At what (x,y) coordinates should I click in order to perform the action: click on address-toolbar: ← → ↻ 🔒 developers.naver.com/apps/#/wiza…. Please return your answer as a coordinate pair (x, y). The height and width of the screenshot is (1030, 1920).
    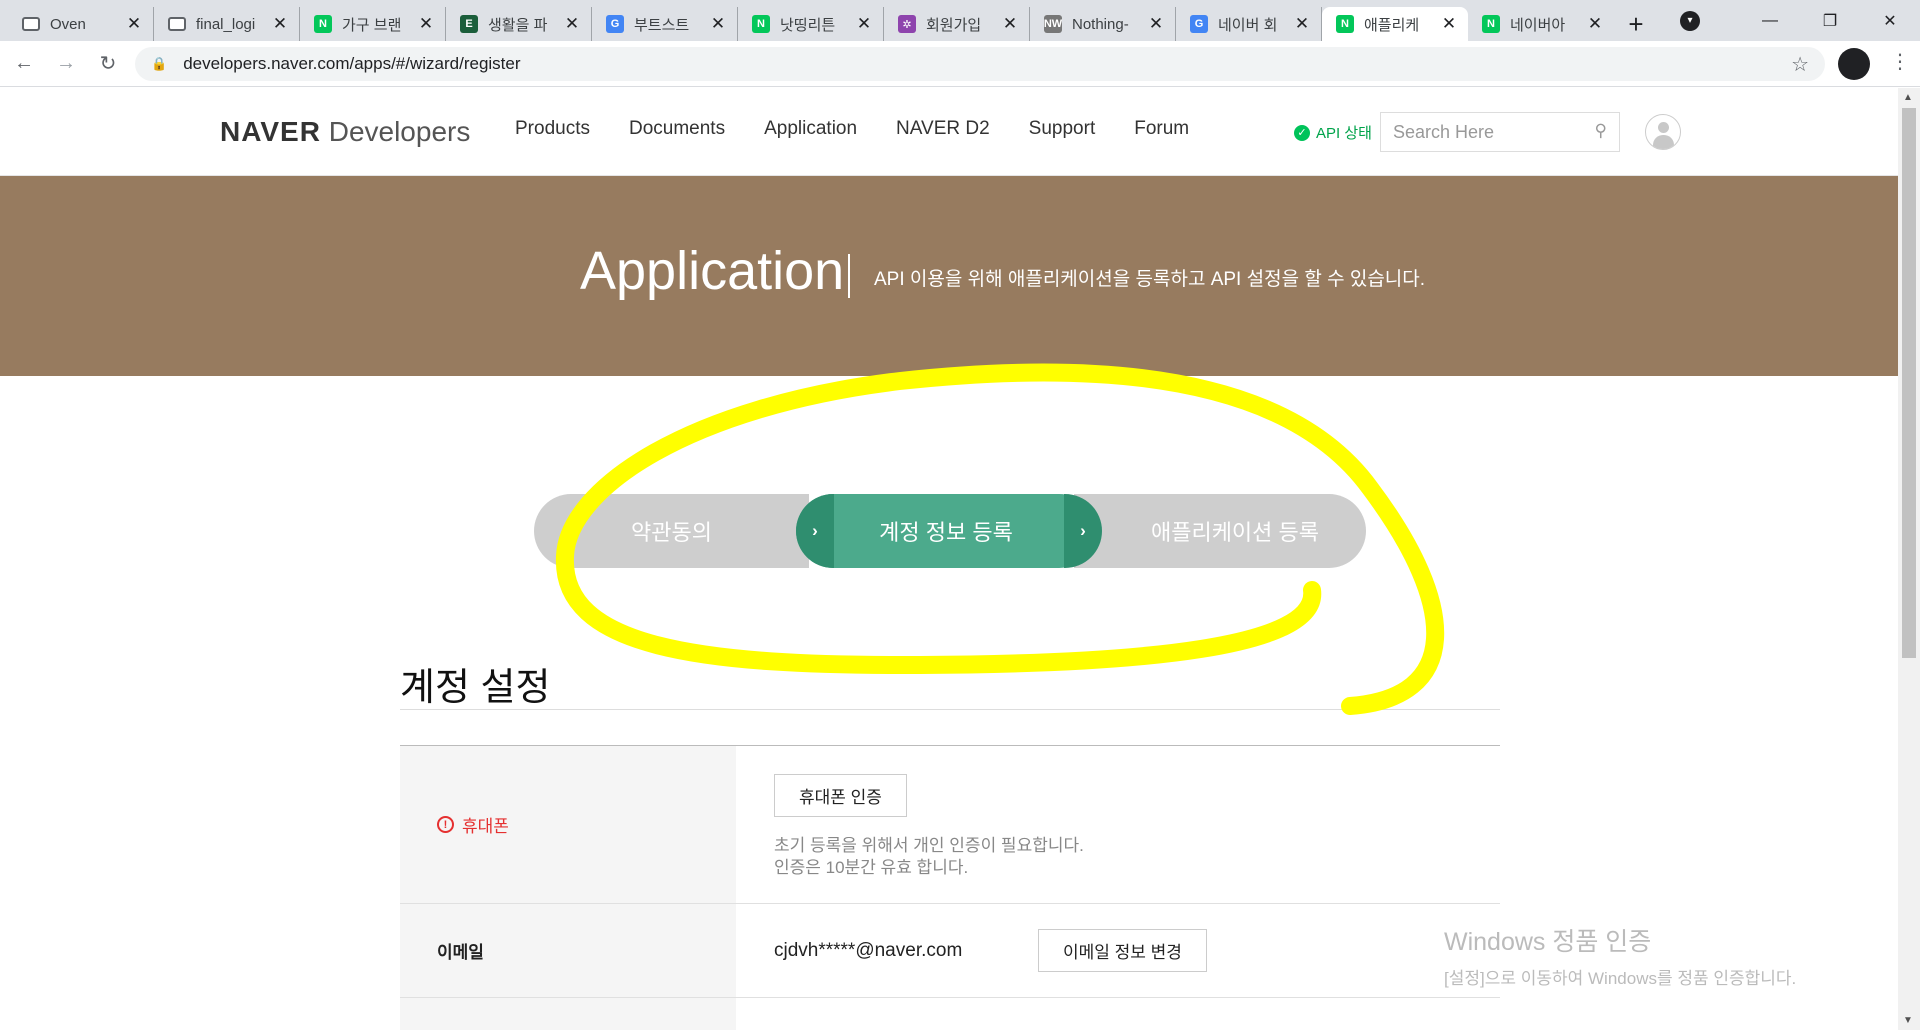
    Looking at the image, I should click on (960, 64).